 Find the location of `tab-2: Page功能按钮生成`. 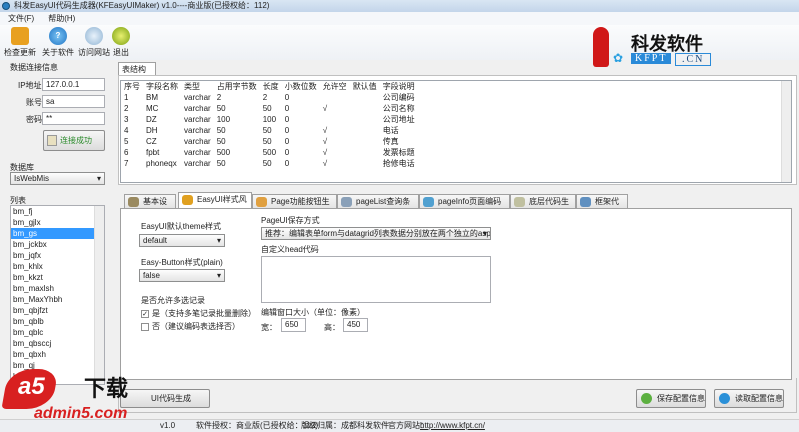

tab-2: Page功能按钮生成 is located at coordinates (294, 207).